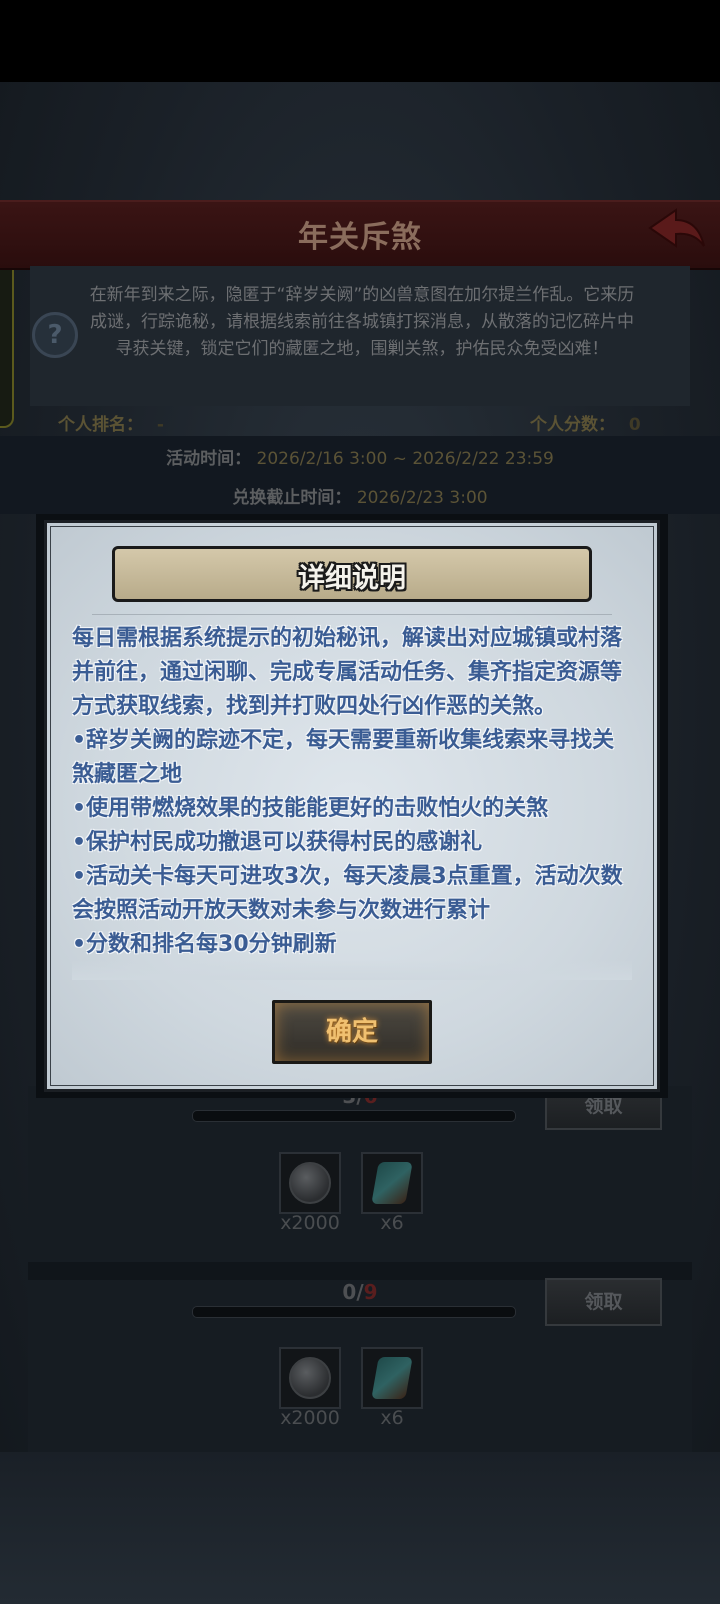 This screenshot has height=1604, width=720. What do you see at coordinates (370, 1292) in the screenshot?
I see `progress-max: 9` at bounding box center [370, 1292].